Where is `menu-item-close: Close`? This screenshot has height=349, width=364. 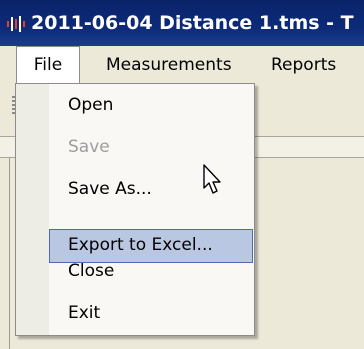 menu-item-close: Close is located at coordinates (91, 271).